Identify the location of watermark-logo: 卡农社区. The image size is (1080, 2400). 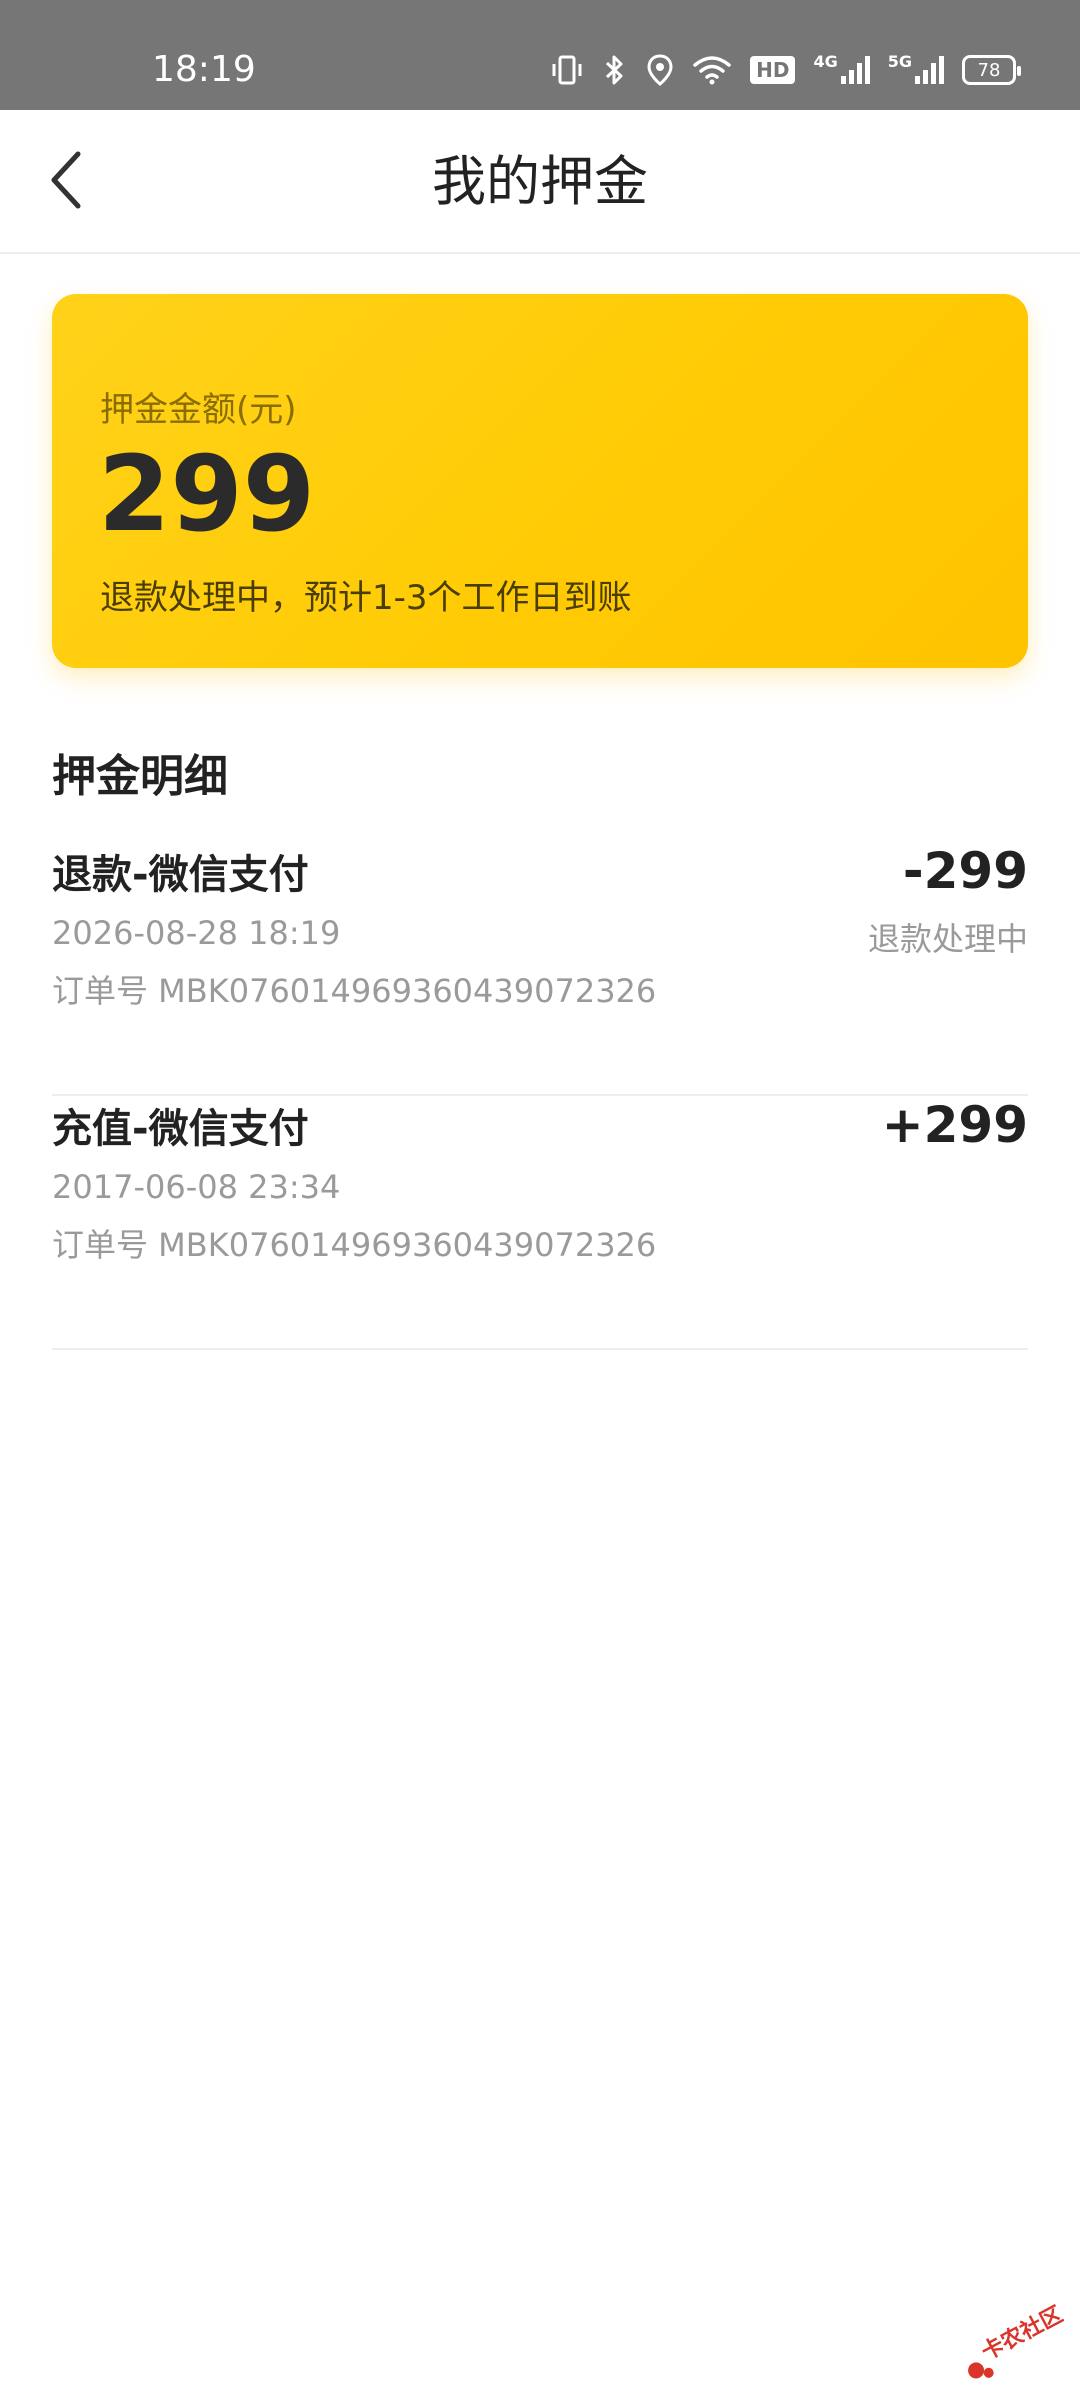
(1005, 2341).